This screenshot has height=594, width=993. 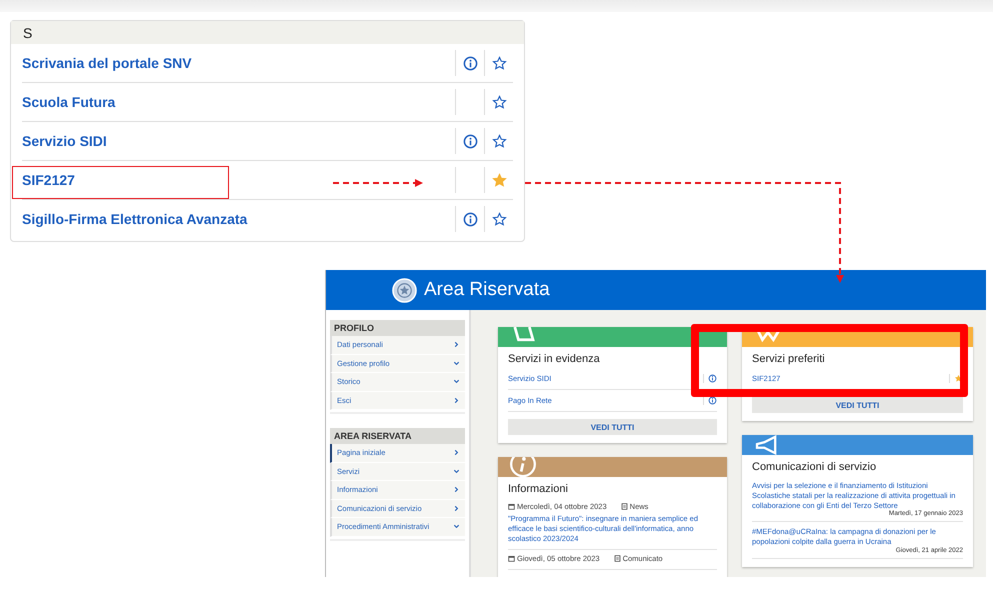 What do you see at coordinates (238, 102) in the screenshot?
I see `service-link: Scuola Futura` at bounding box center [238, 102].